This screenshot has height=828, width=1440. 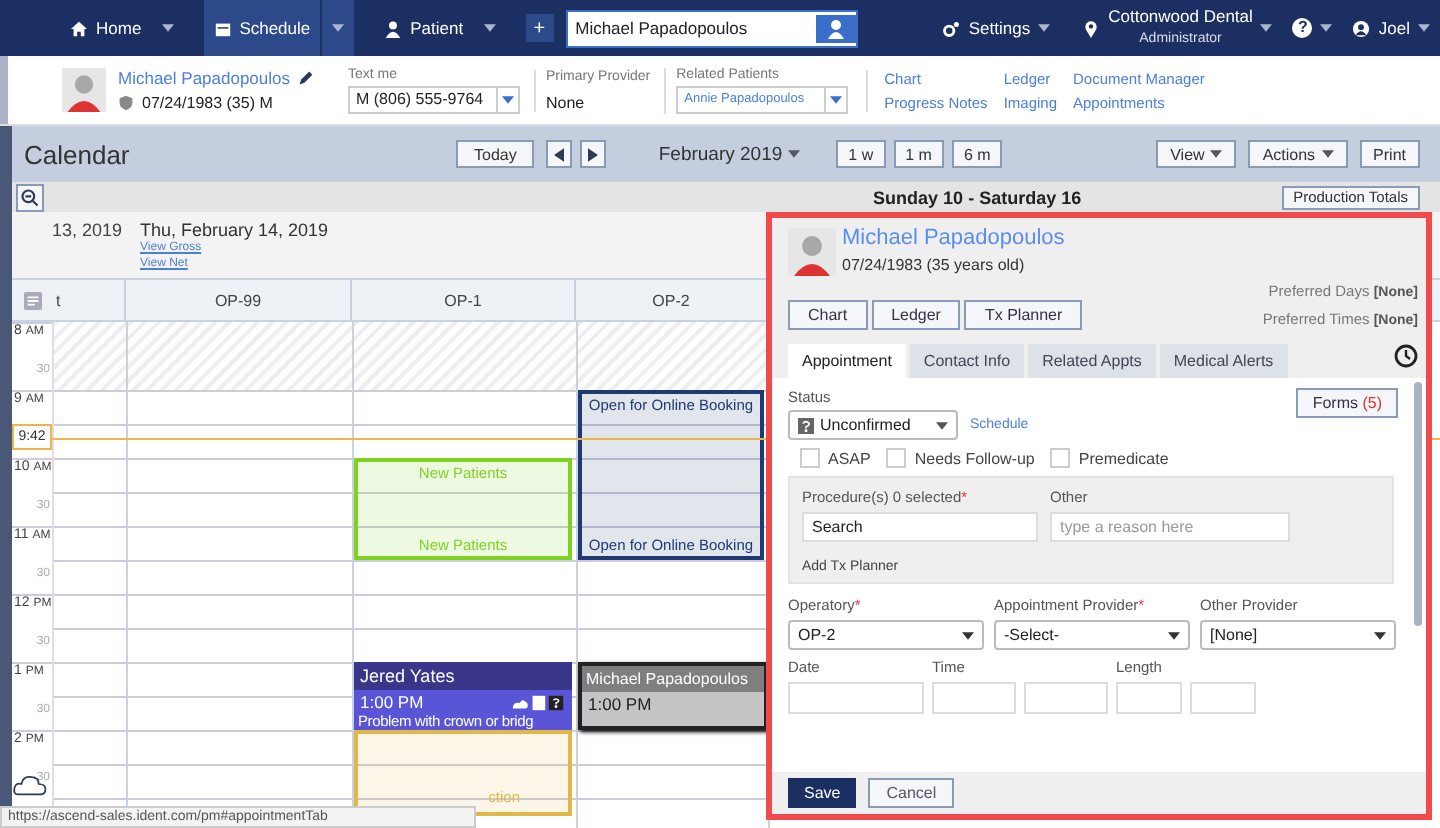 What do you see at coordinates (4, 90) in the screenshot?
I see `sidebar-handle` at bounding box center [4, 90].